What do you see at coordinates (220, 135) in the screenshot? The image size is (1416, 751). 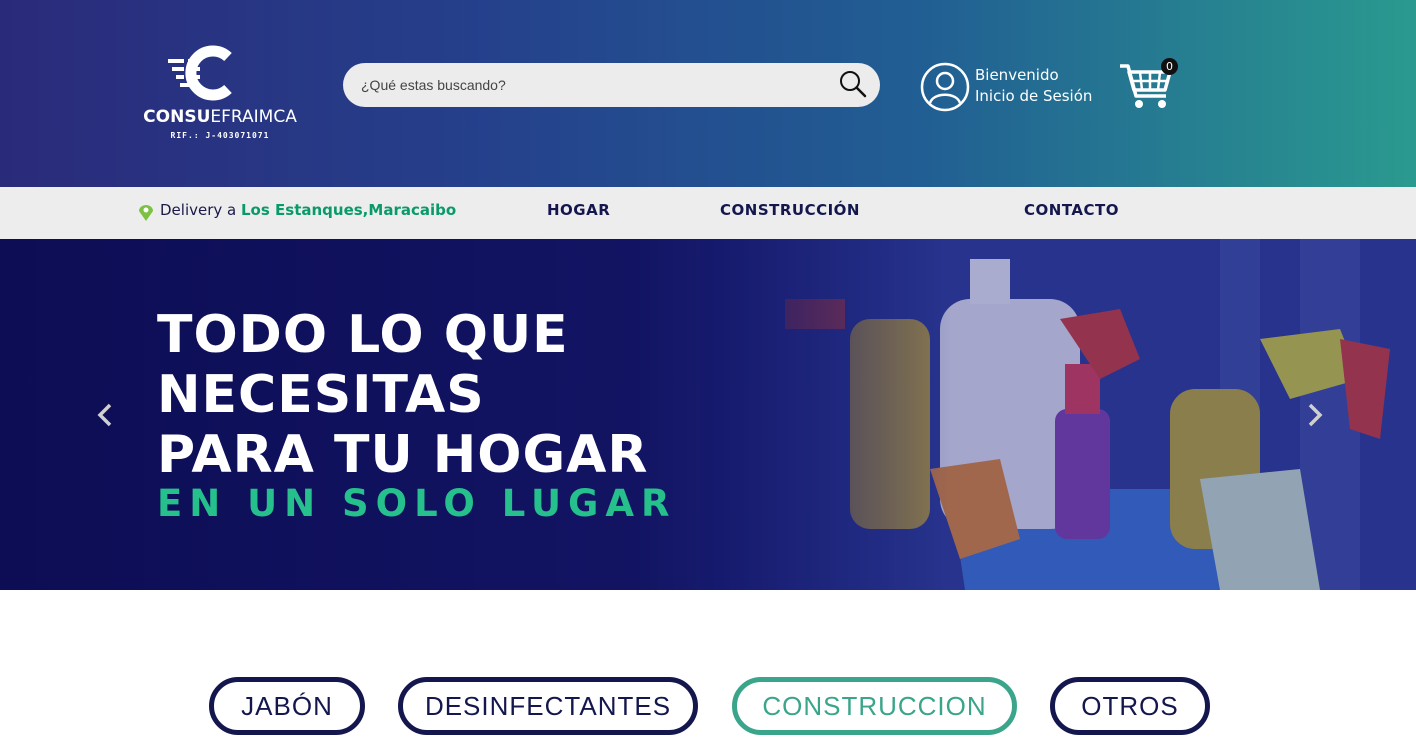 I see `brand-rif: RIF.: J-403071071` at bounding box center [220, 135].